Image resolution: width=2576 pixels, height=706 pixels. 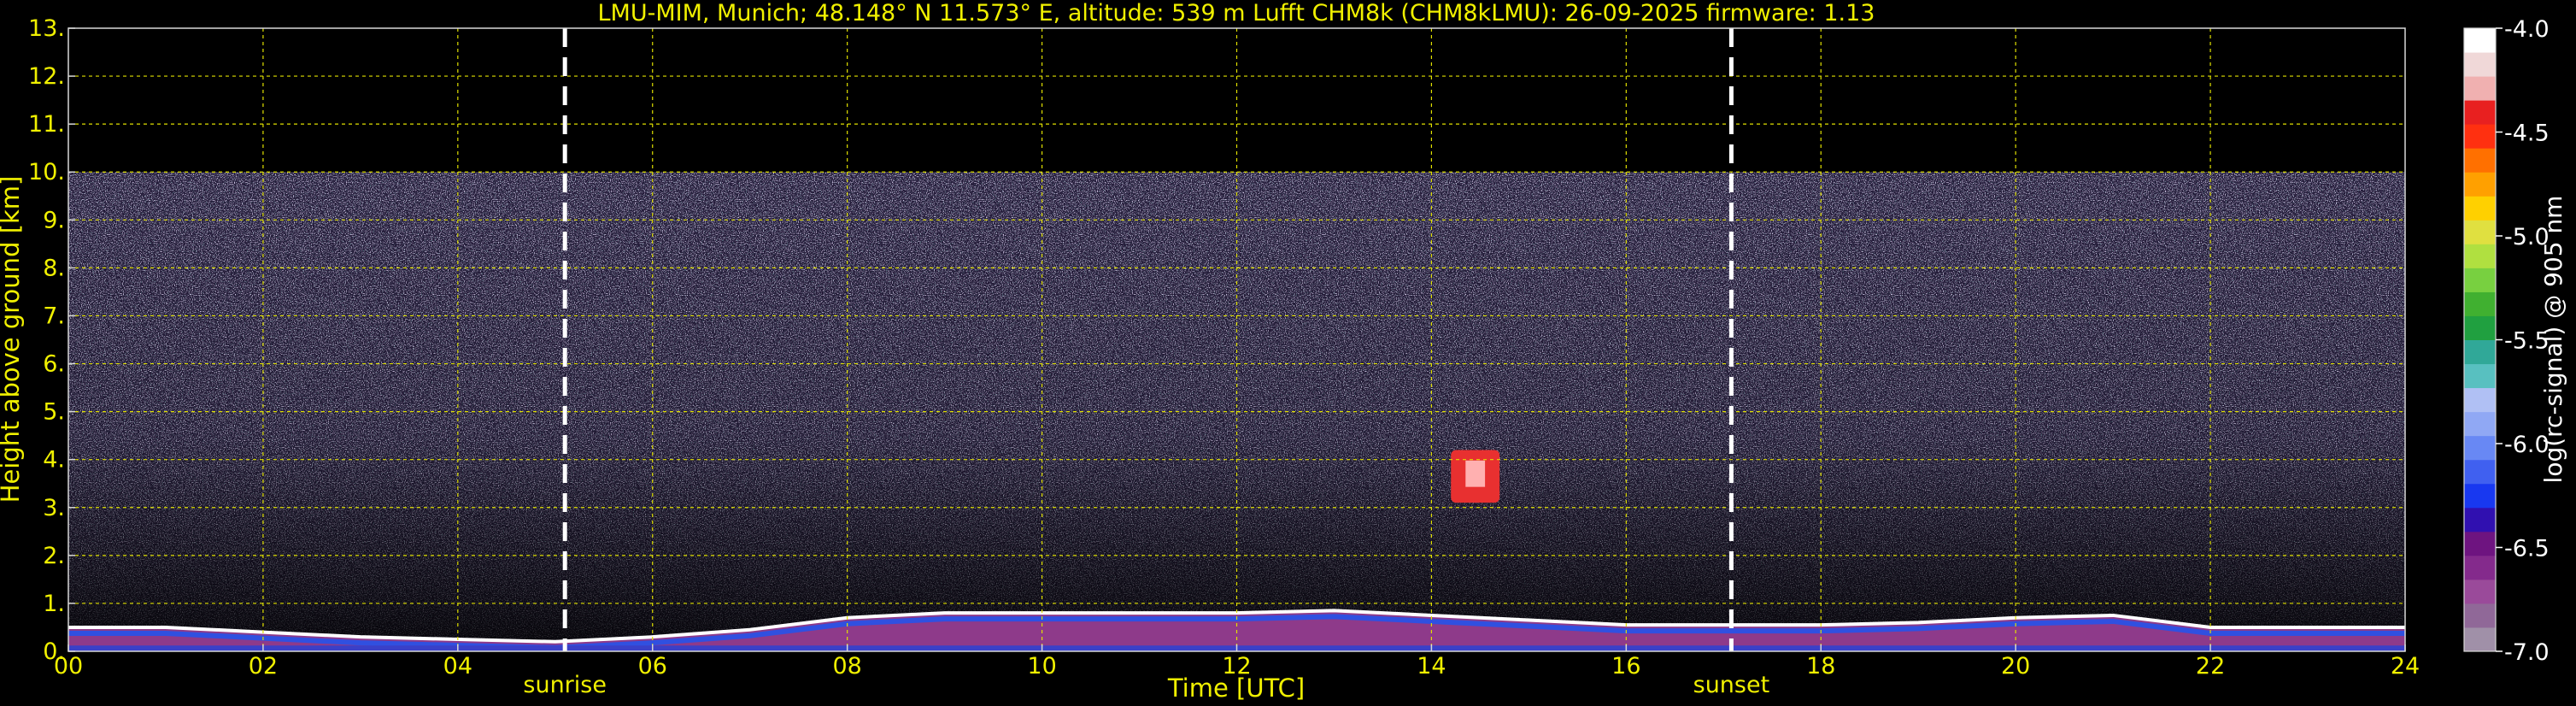 What do you see at coordinates (46, 124) in the screenshot?
I see `y-tick-label: 11.` at bounding box center [46, 124].